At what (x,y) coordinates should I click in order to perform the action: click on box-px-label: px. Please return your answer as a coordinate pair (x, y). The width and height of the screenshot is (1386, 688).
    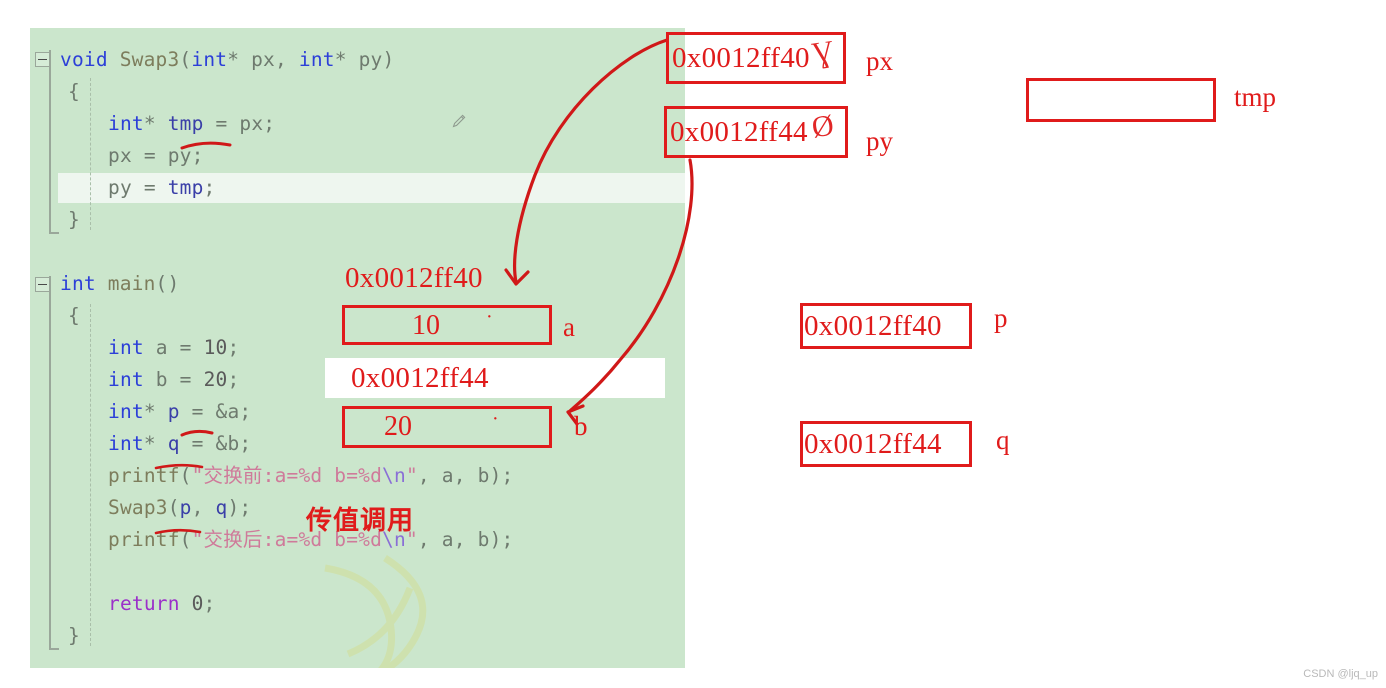
    Looking at the image, I should click on (879, 61).